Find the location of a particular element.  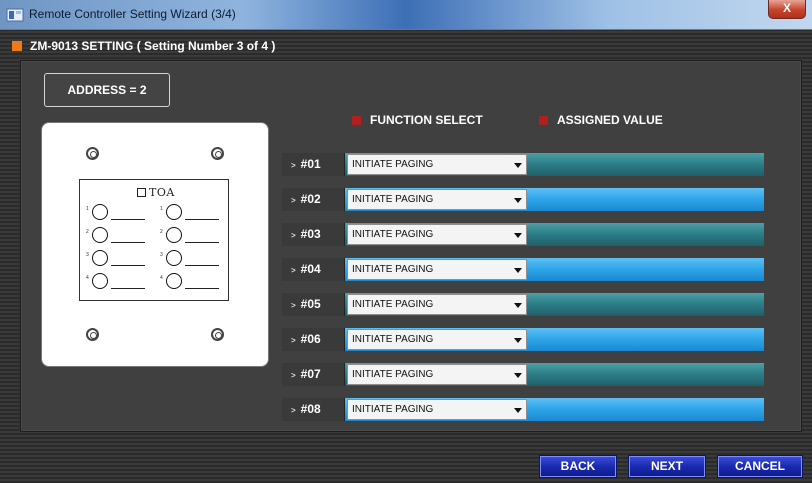

row-label: > #06 is located at coordinates (313, 339).